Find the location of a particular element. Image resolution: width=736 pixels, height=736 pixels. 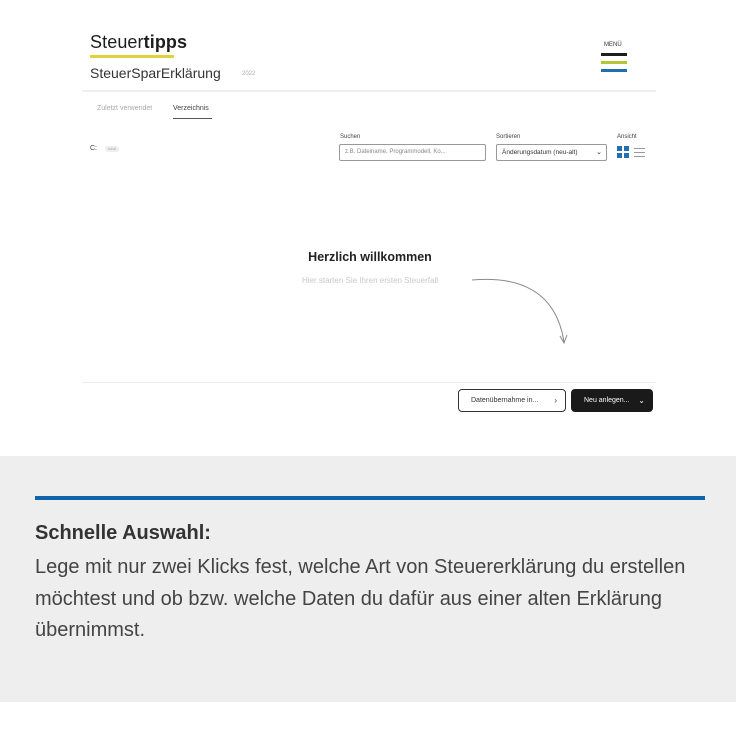

sort-select: Änderungsdatum (neu-alt) ⌄ is located at coordinates (551, 152).